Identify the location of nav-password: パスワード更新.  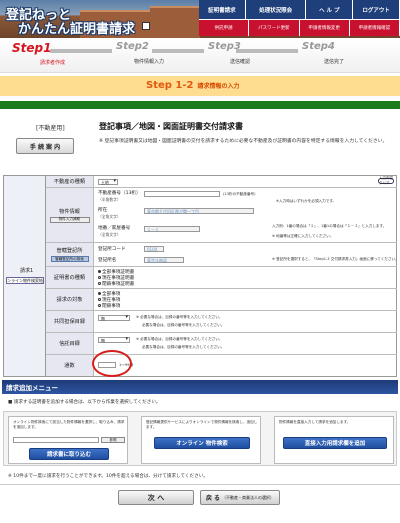
(274, 27).